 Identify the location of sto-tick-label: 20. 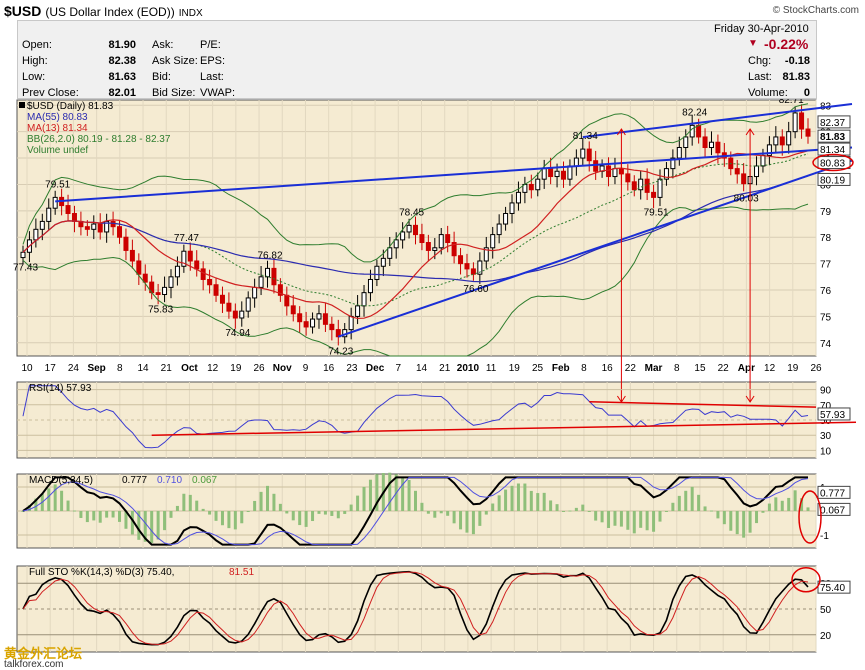
(826, 636).